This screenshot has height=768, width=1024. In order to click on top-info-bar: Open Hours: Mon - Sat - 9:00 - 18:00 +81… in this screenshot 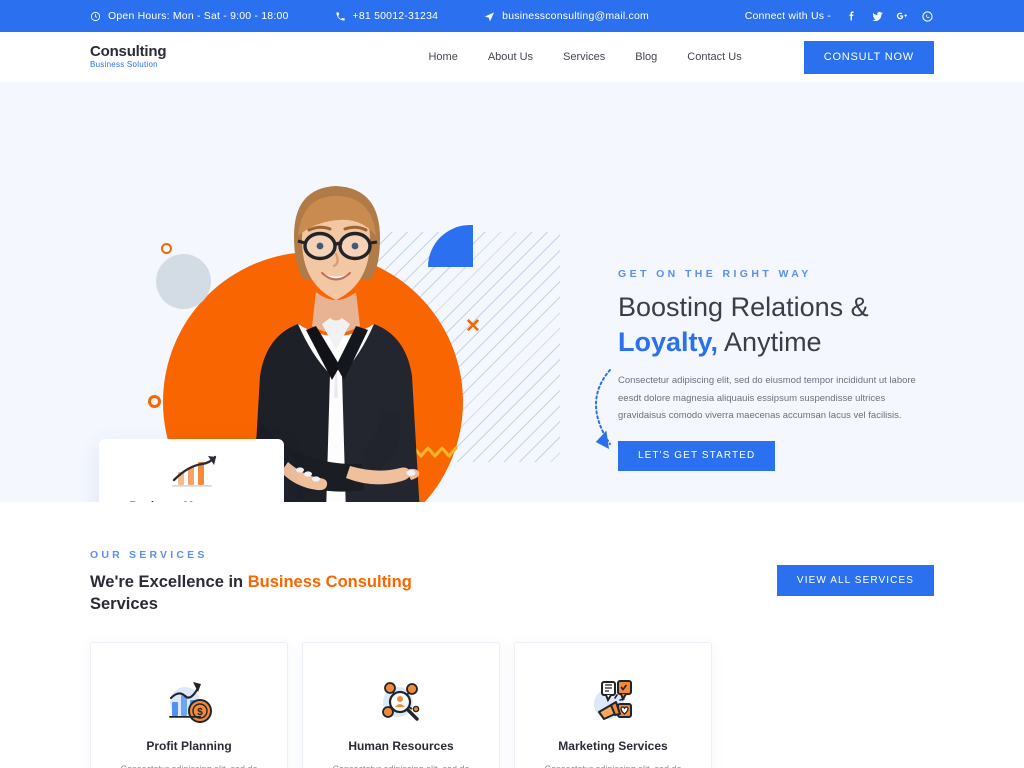, I will do `click(512, 16)`.